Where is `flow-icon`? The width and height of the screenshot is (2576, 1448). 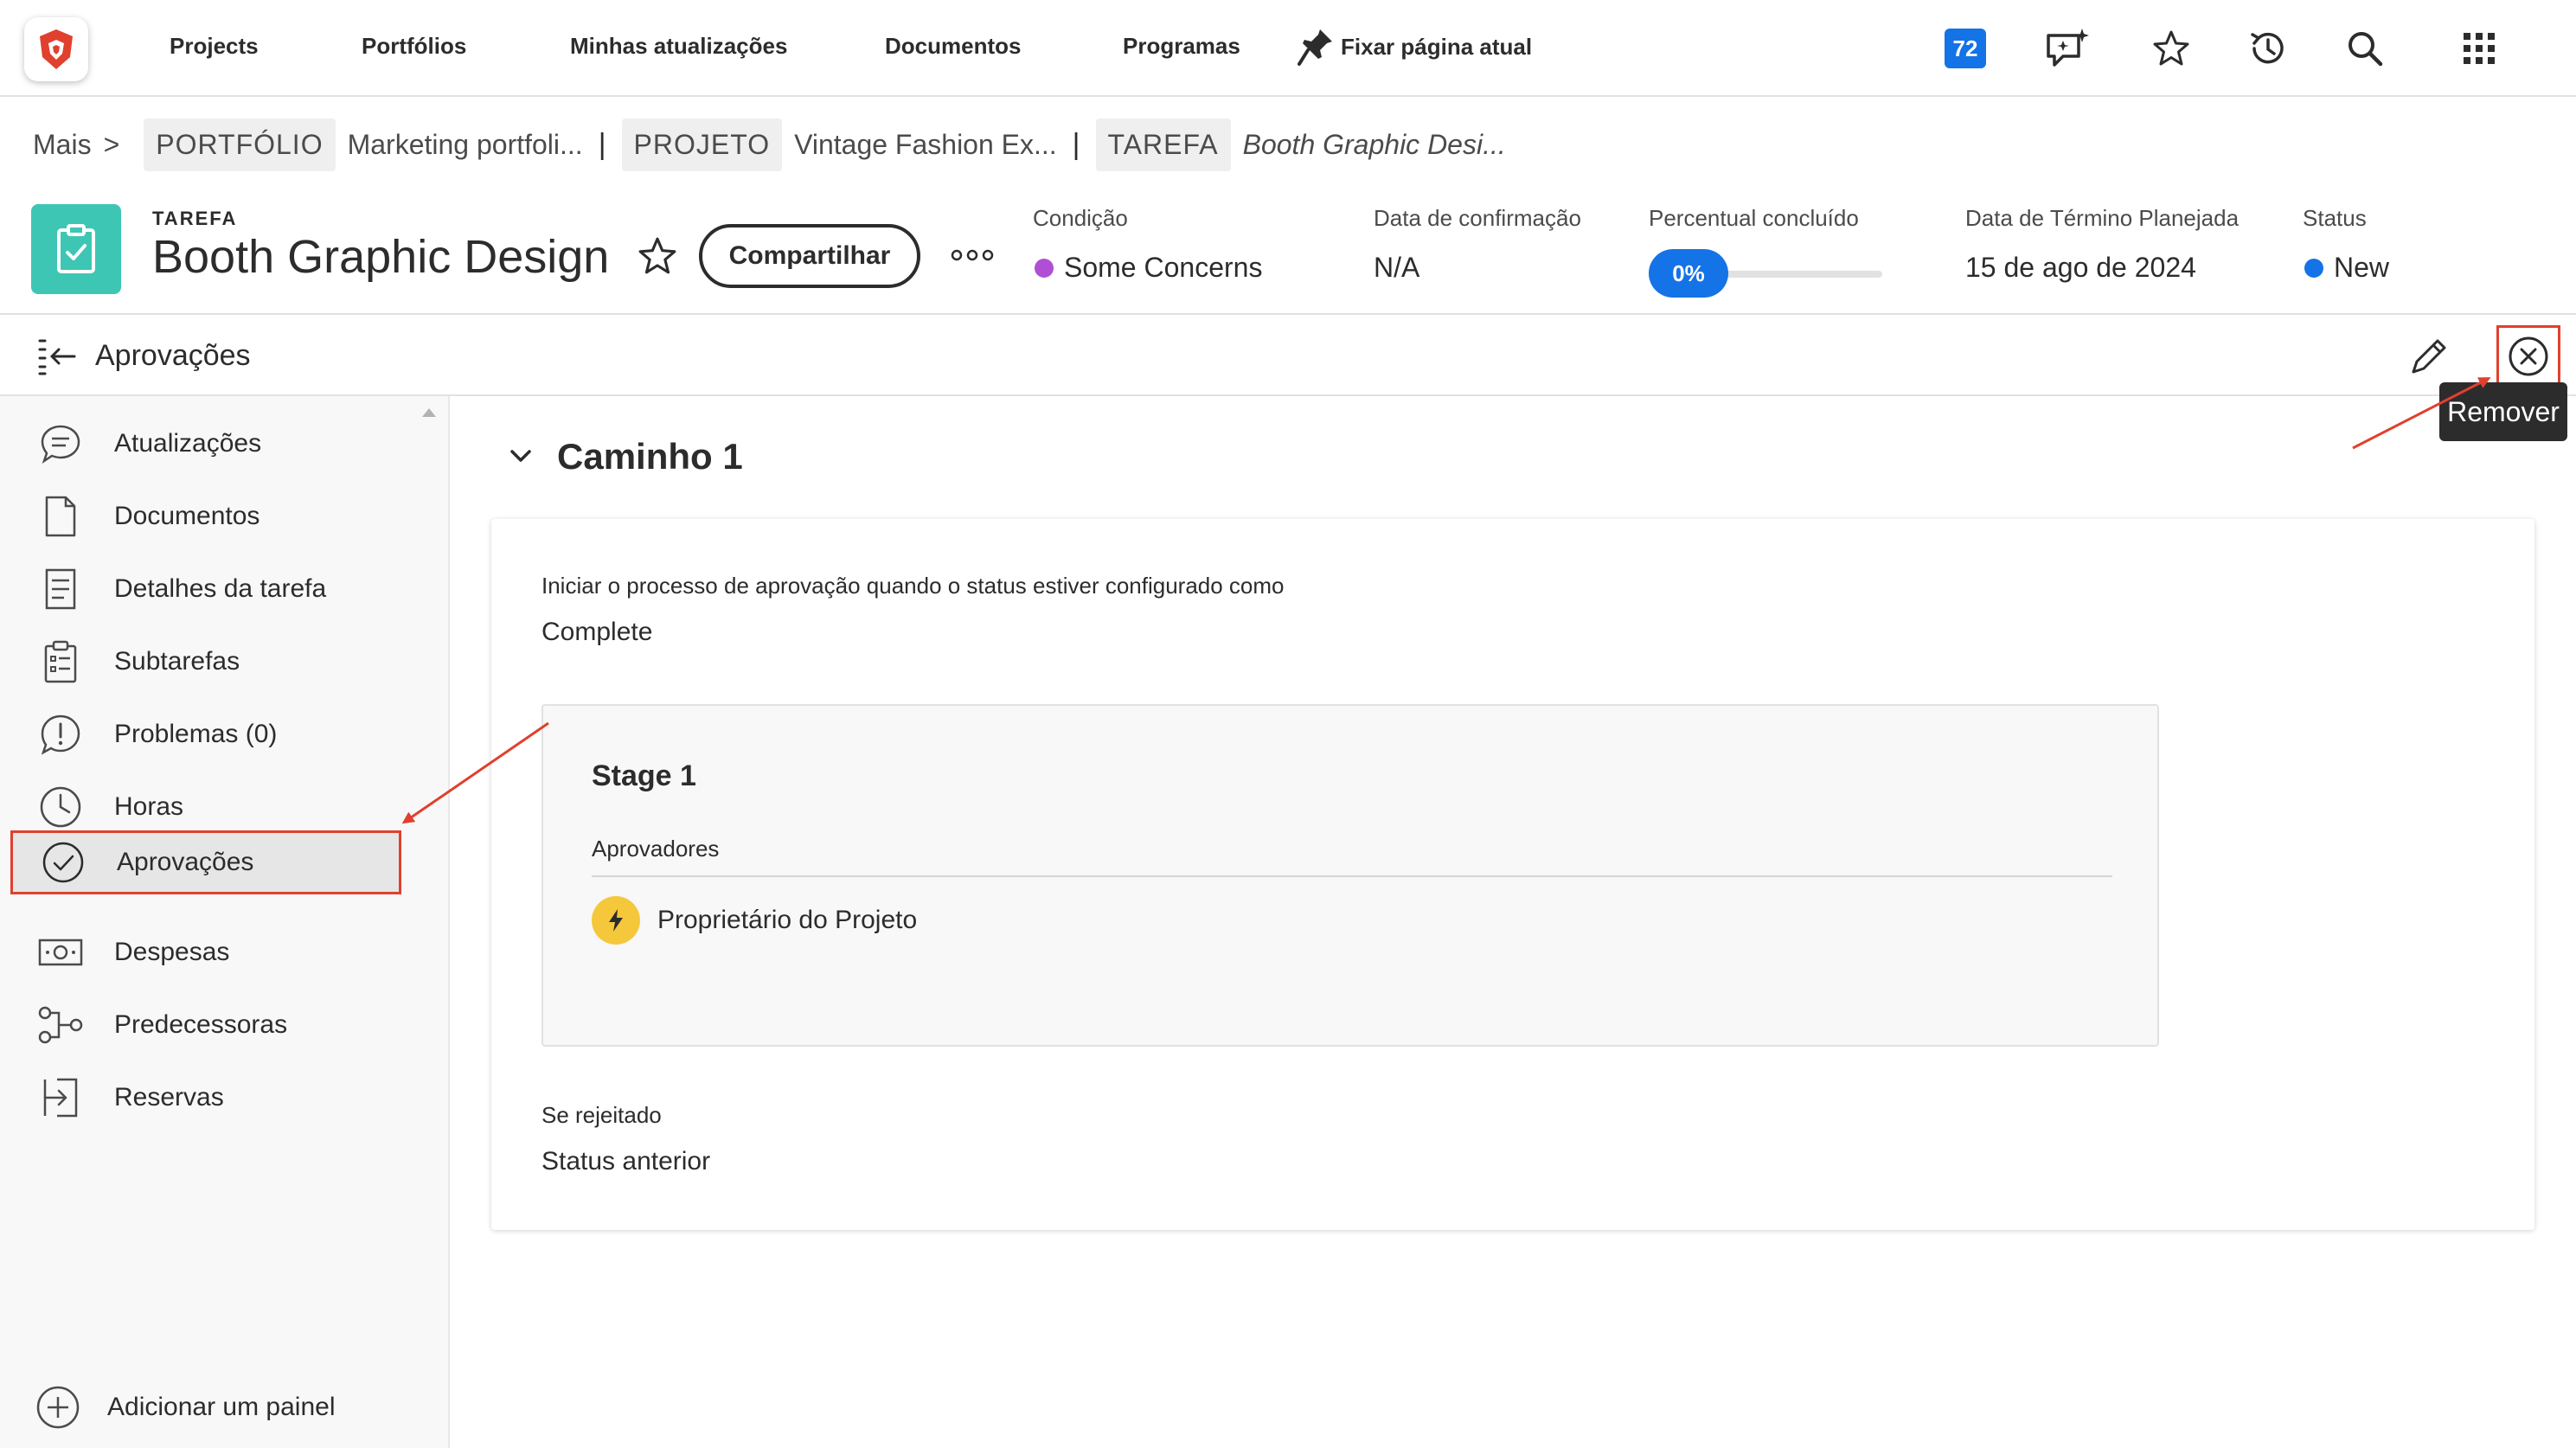 flow-icon is located at coordinates (61, 1025).